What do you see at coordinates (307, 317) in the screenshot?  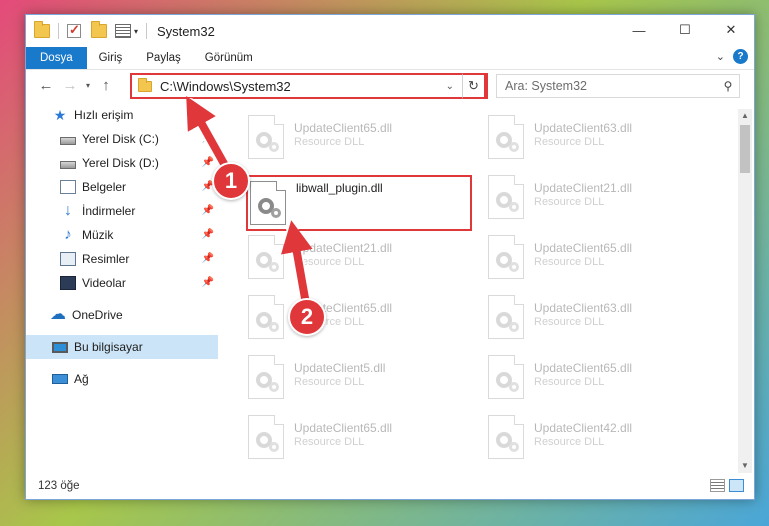 I see `callout-badge-2: 2` at bounding box center [307, 317].